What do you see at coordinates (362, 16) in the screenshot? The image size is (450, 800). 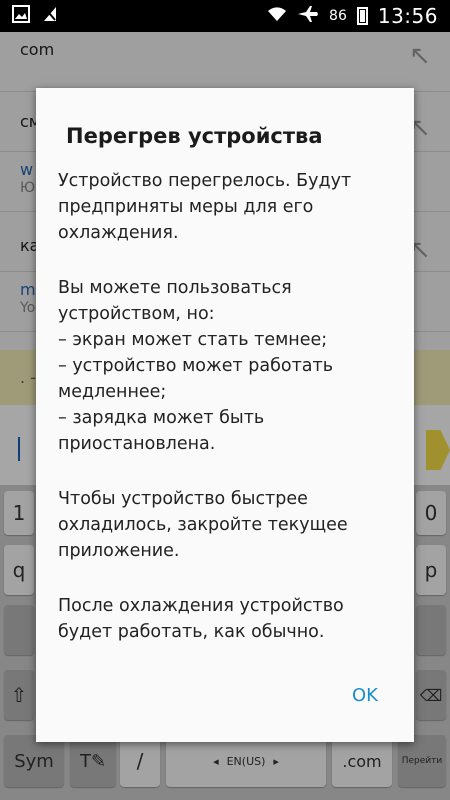 I see `battery-icon` at bounding box center [362, 16].